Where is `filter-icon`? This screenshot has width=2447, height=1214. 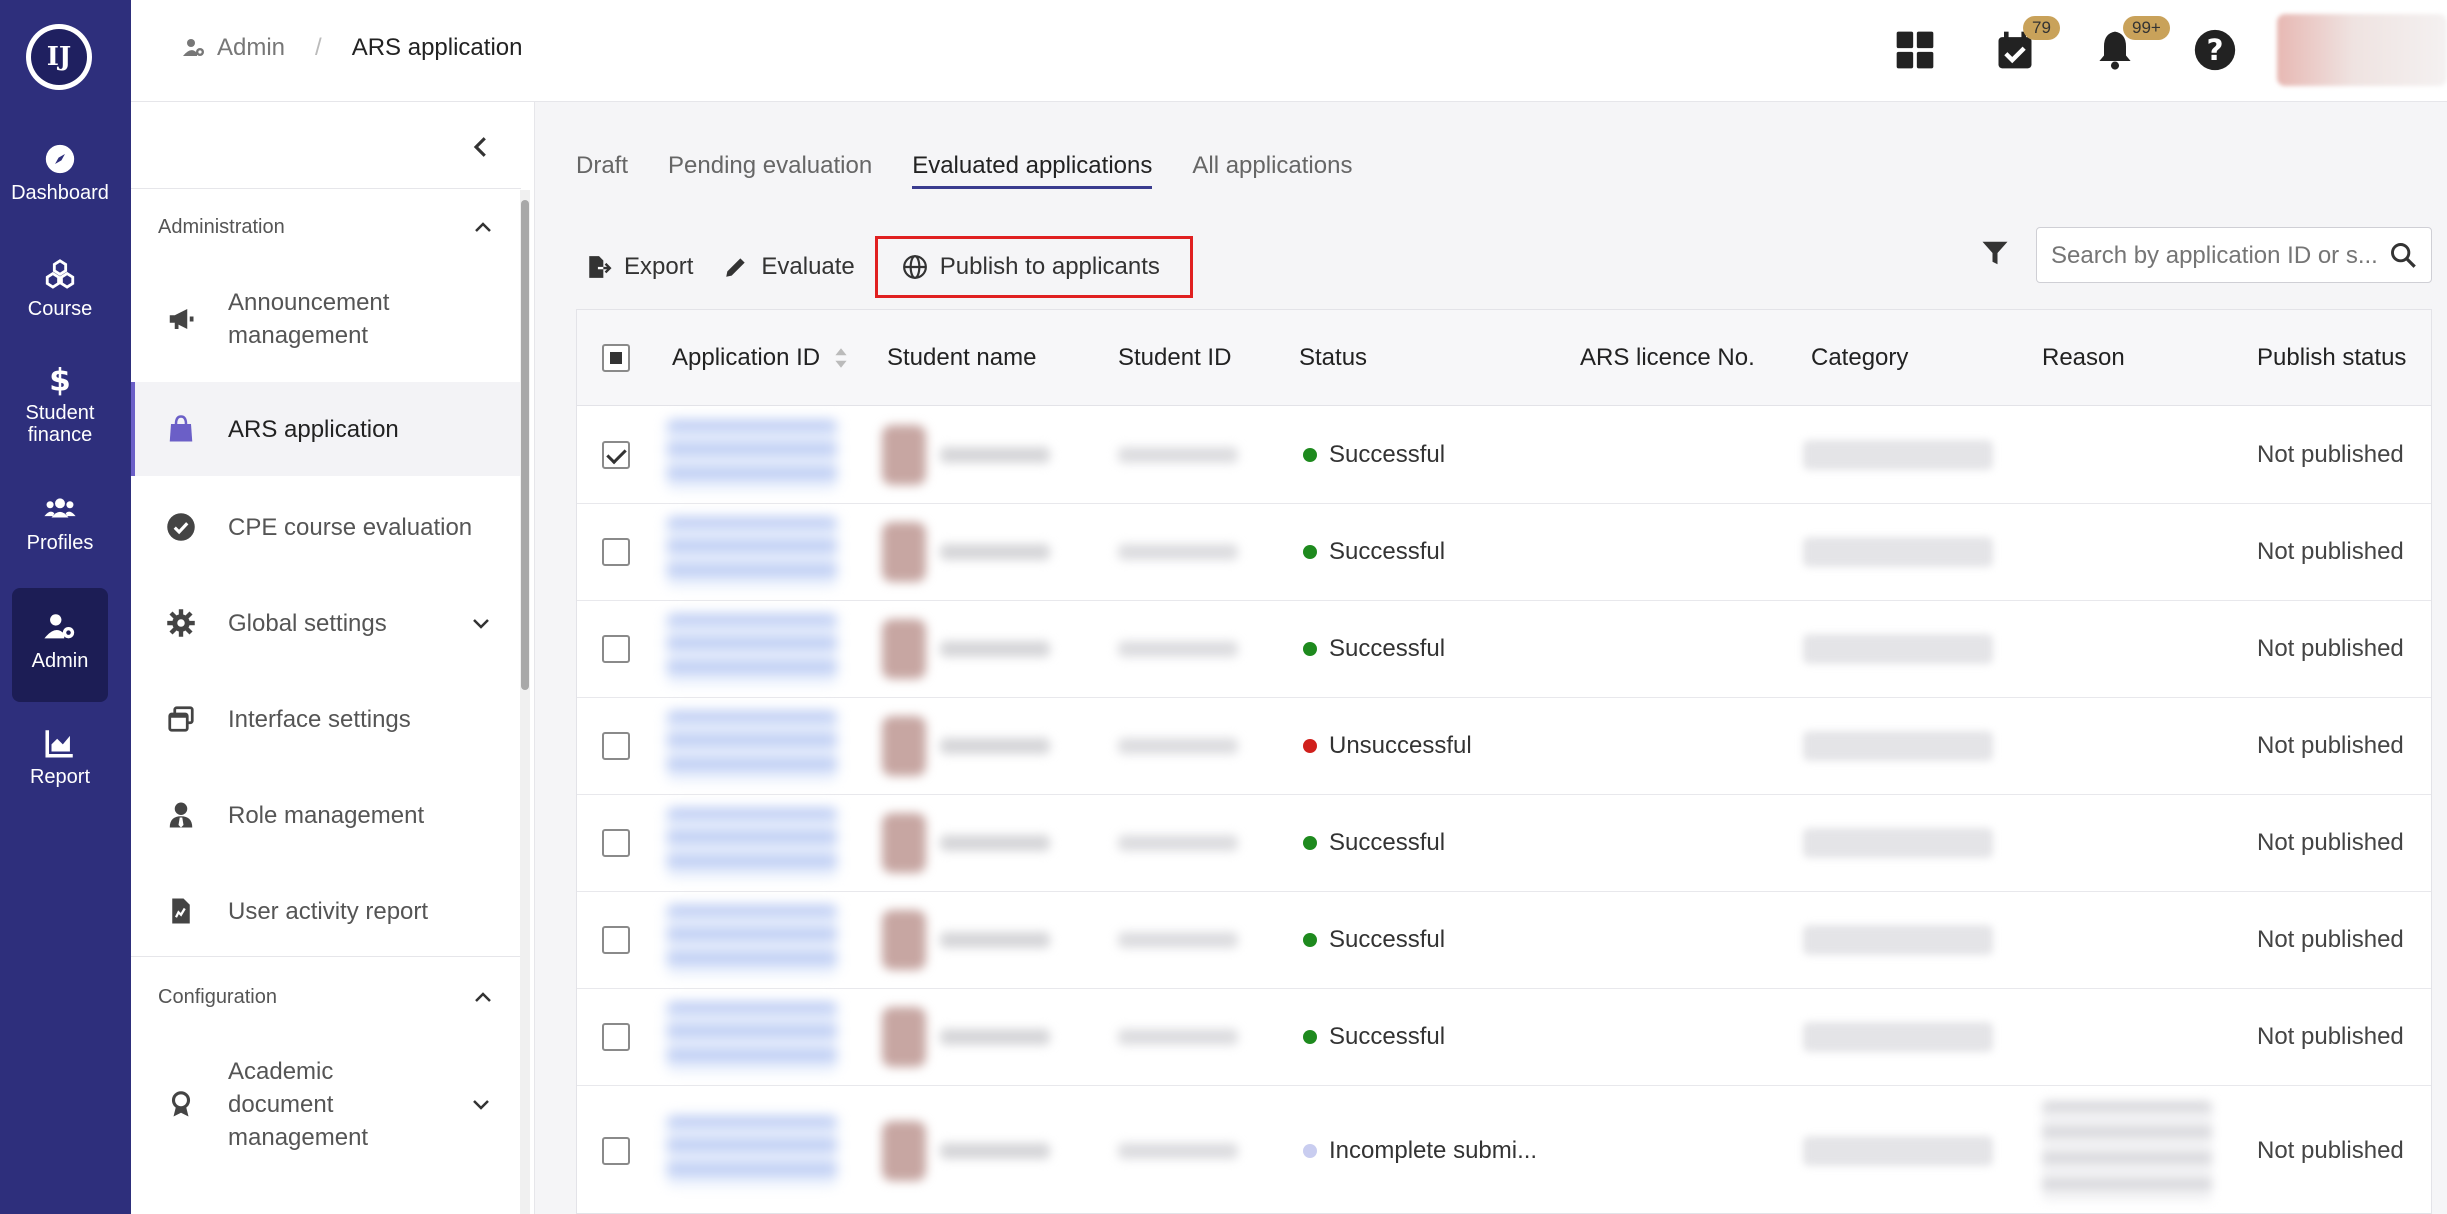
filter-icon is located at coordinates (1995, 253).